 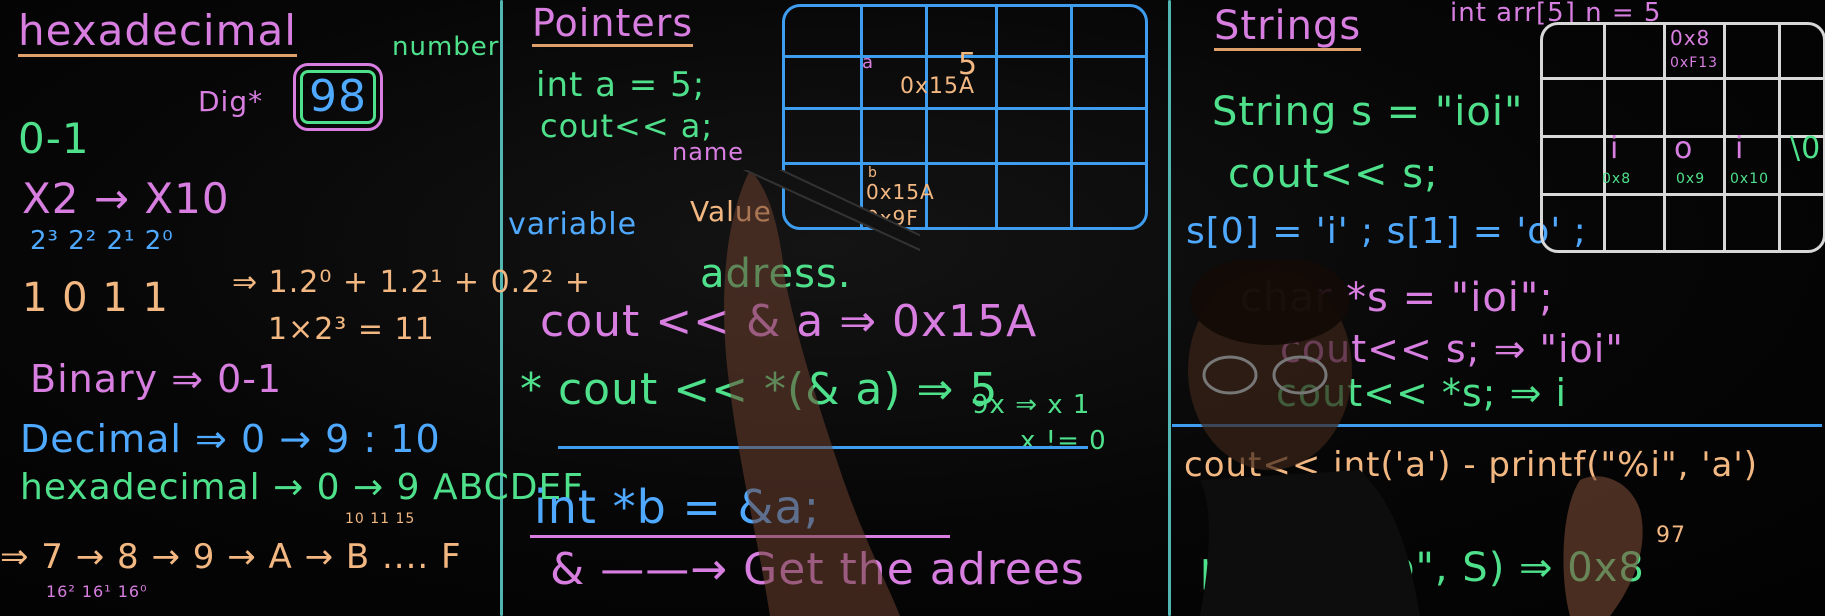 I want to click on grid-addr-cell-2: 0x10, so click(x=1750, y=179).